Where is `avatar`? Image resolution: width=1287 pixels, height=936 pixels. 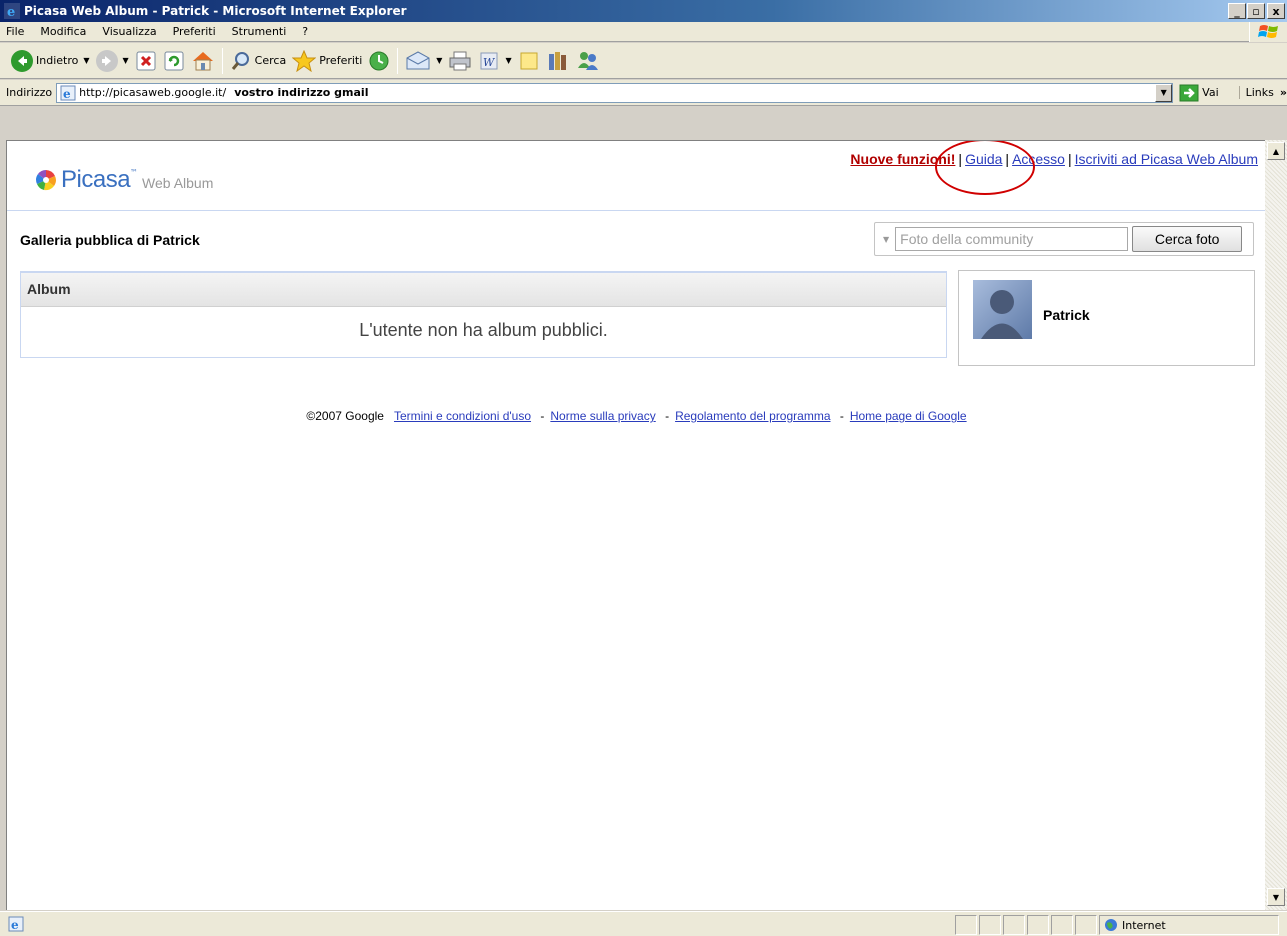 avatar is located at coordinates (1002, 309).